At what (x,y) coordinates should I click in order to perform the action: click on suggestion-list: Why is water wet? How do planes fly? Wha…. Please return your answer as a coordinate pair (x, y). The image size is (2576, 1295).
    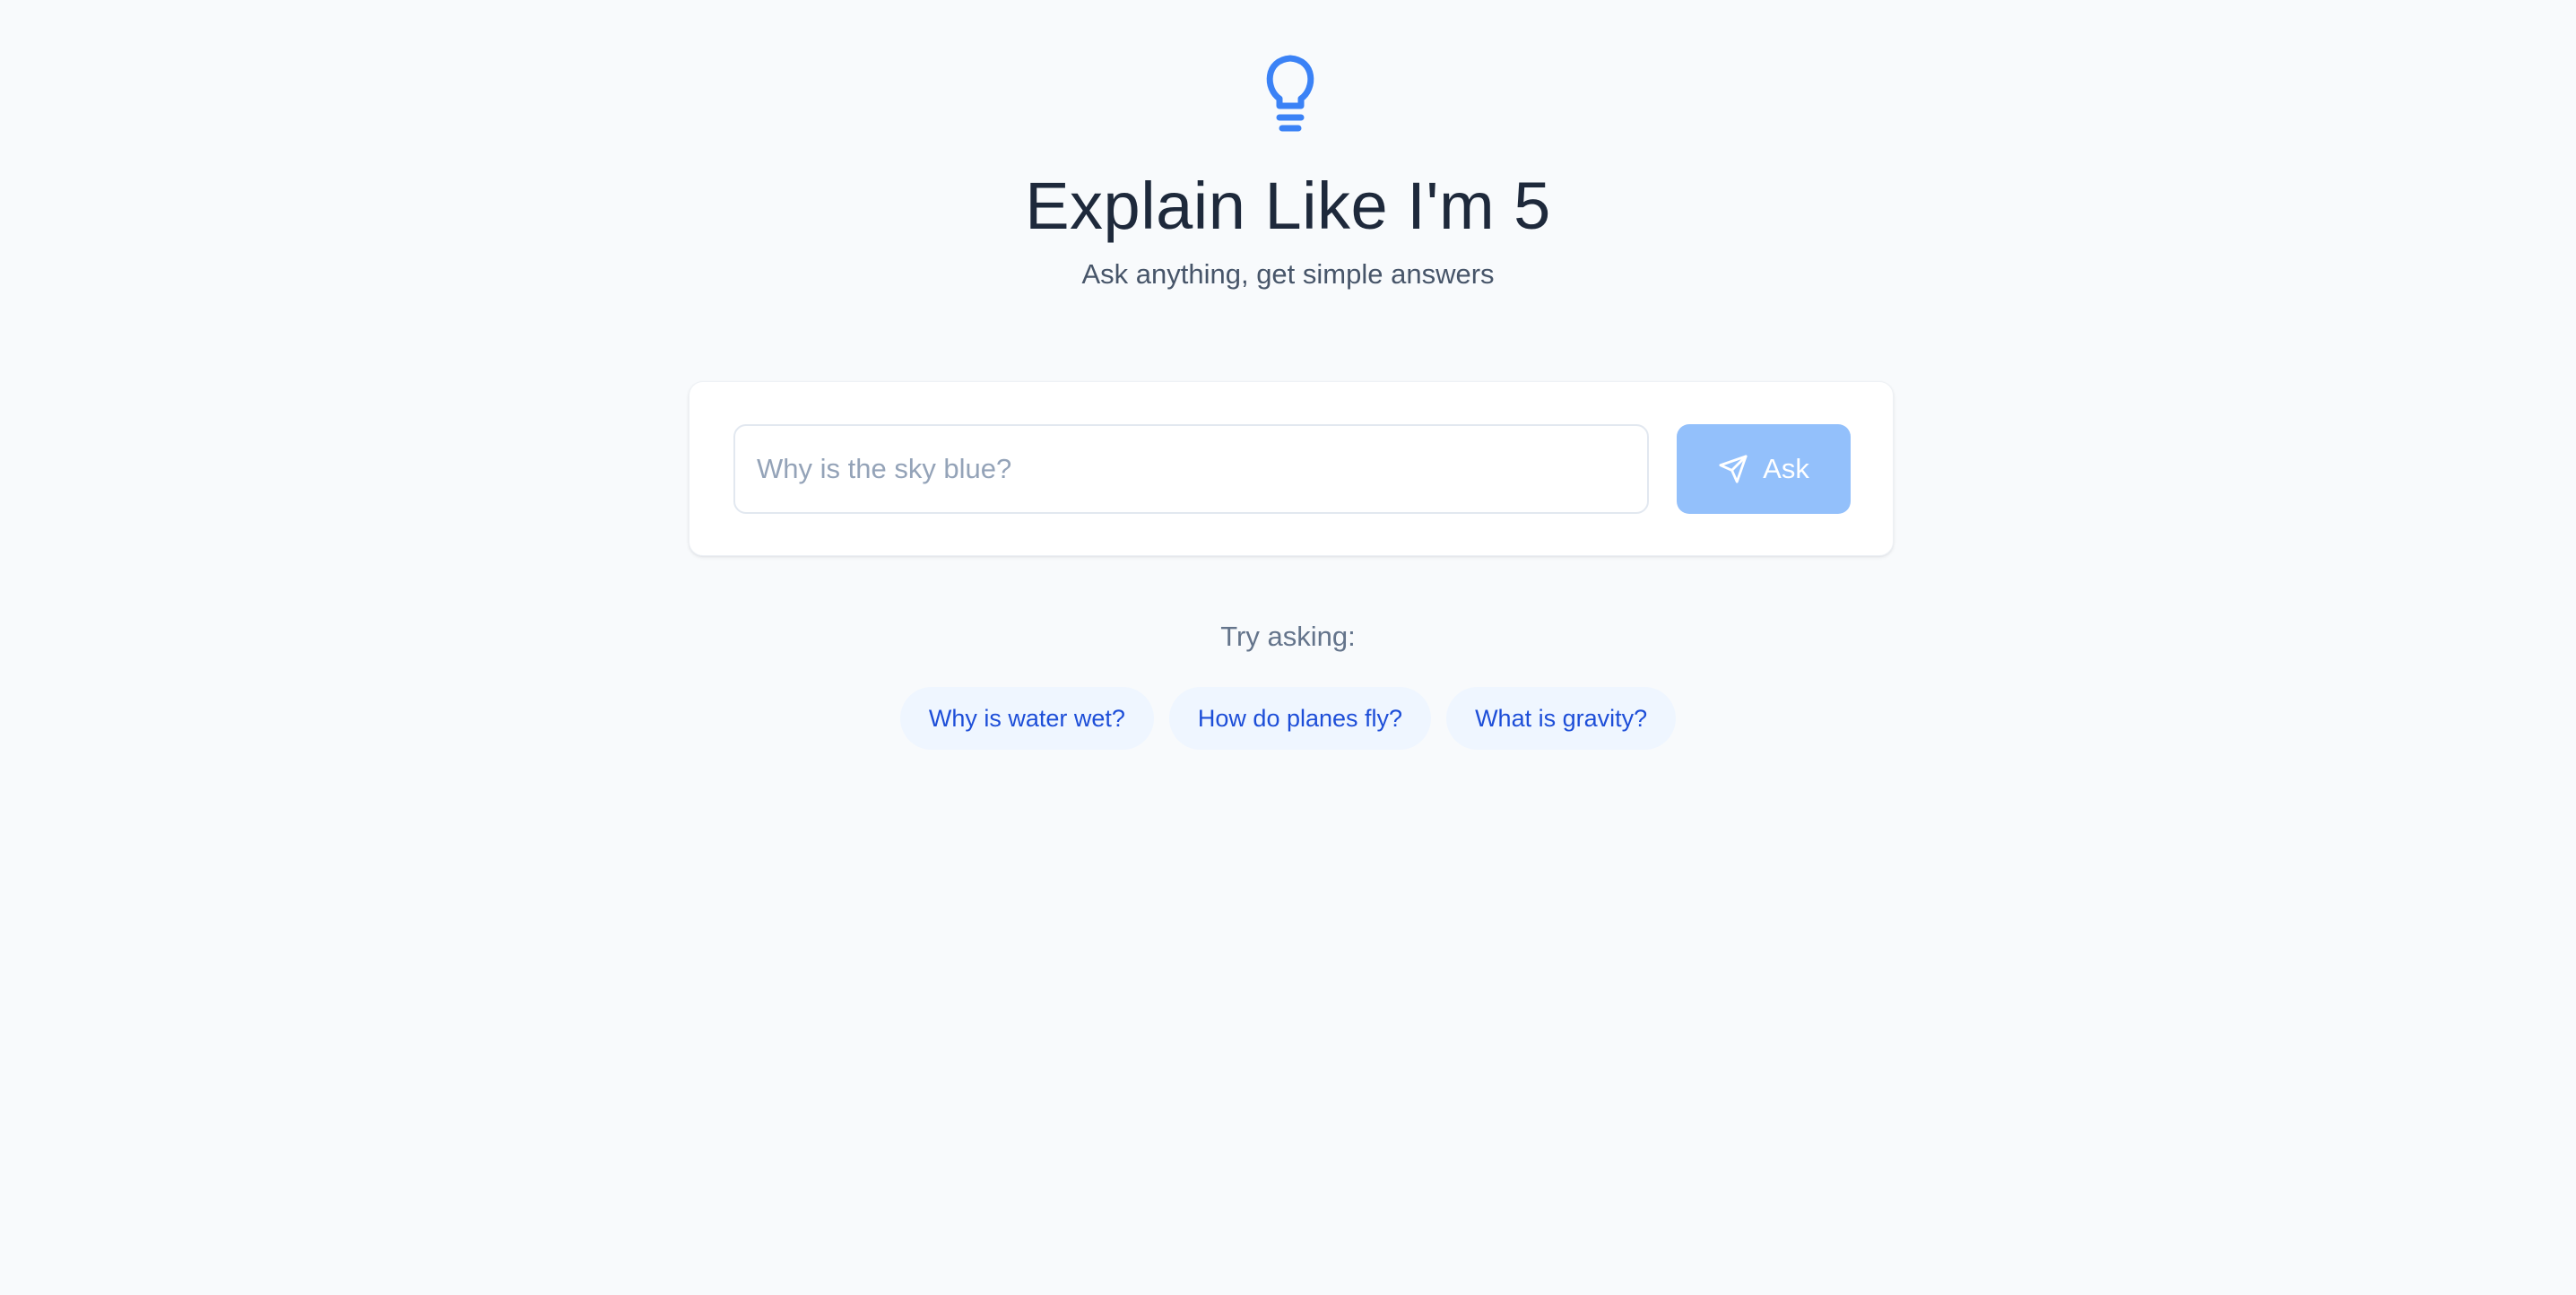
    Looking at the image, I should click on (1288, 718).